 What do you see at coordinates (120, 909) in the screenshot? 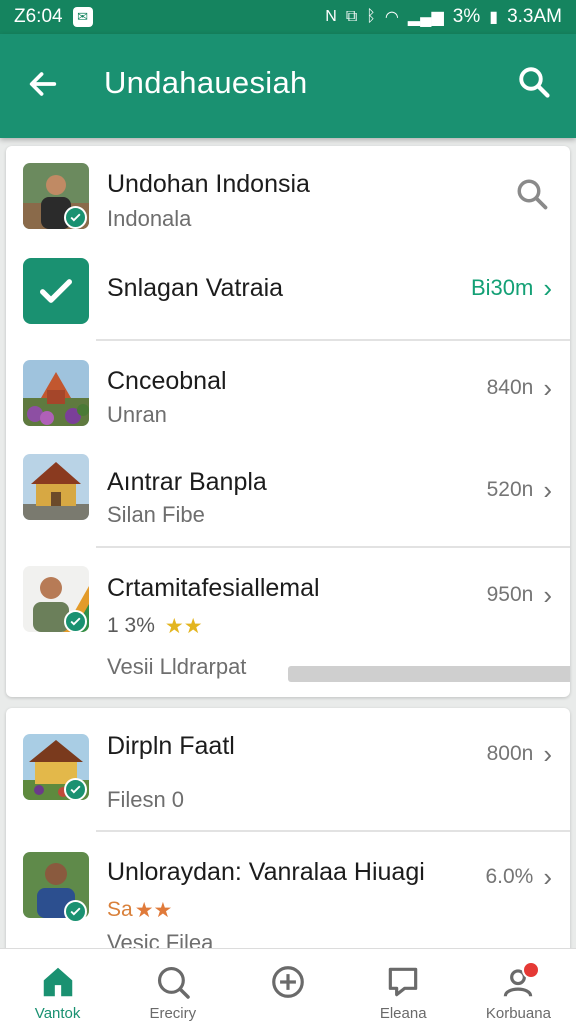
I see `rating-value: Sa` at bounding box center [120, 909].